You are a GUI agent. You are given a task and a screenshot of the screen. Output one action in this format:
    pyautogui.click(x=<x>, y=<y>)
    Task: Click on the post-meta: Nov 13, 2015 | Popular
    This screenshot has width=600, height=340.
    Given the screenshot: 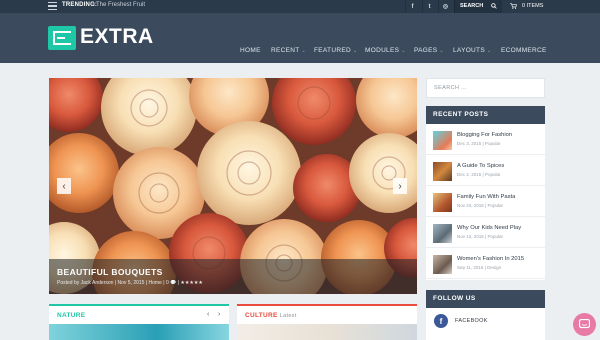 What is the action you would take?
    pyautogui.click(x=480, y=236)
    